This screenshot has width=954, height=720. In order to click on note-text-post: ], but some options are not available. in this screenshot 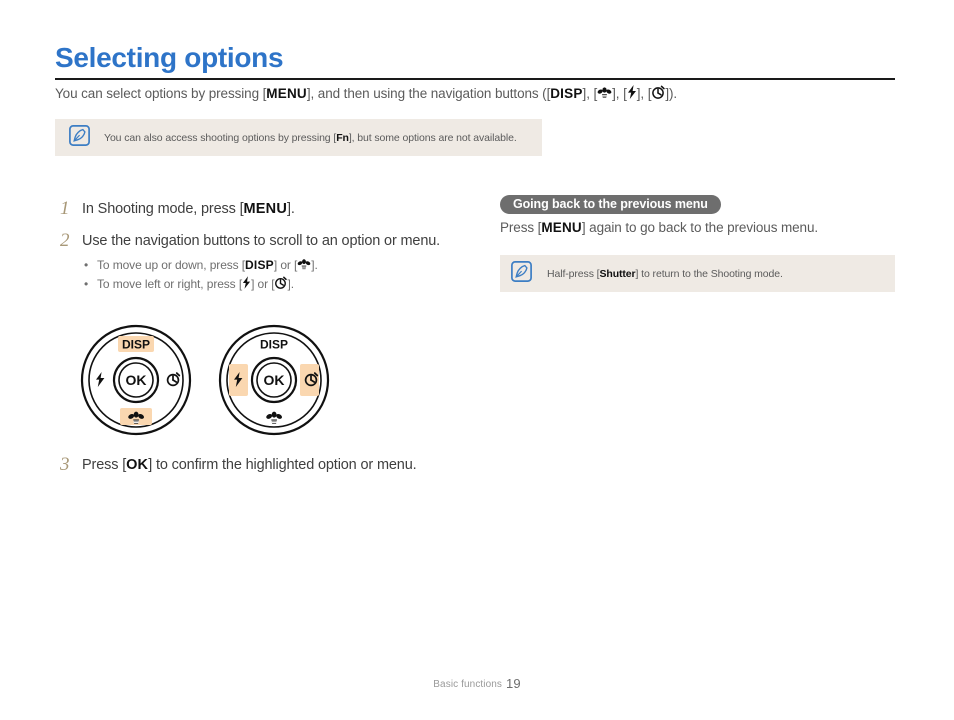, I will do `click(432, 137)`.